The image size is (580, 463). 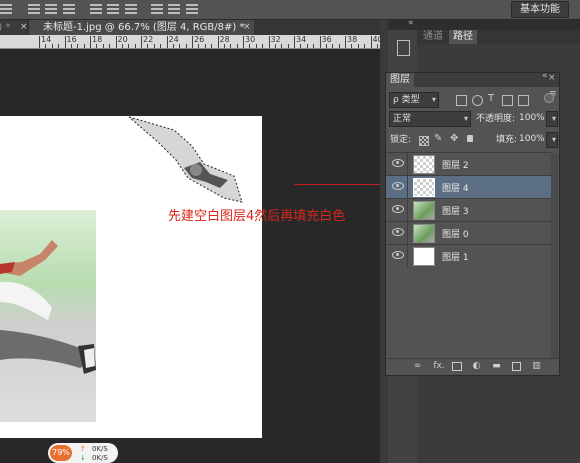 I want to click on layer-filter-select: ρ 类型 ▾, so click(x=414, y=100).